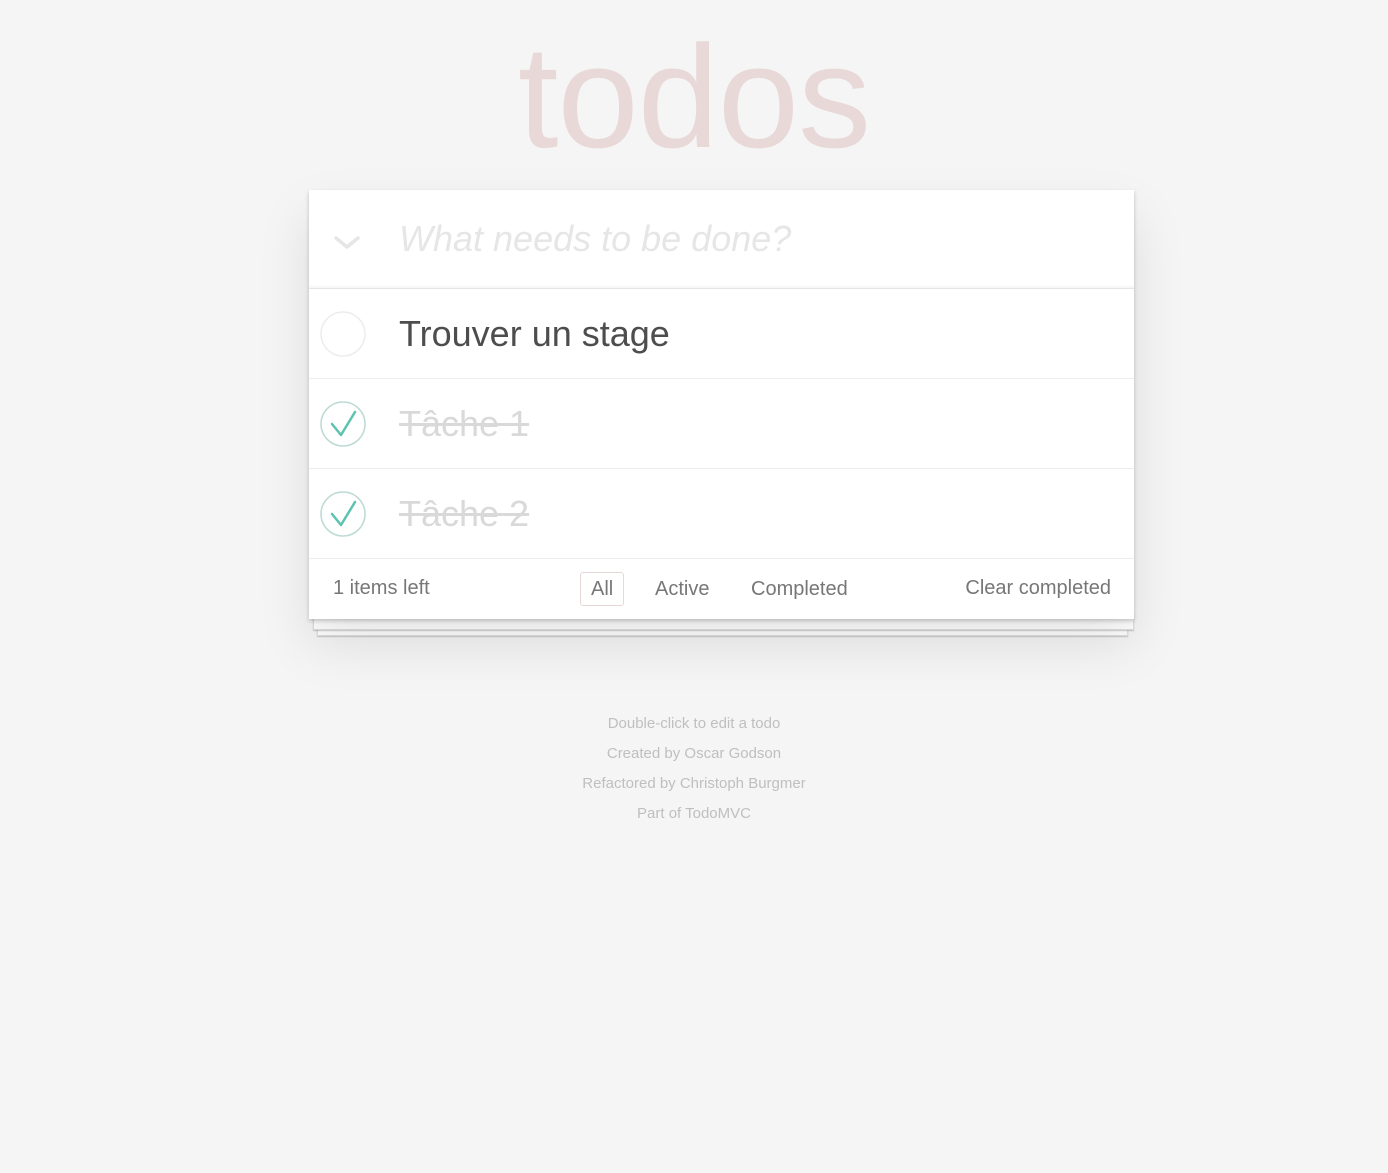 The height and width of the screenshot is (1173, 1388). What do you see at coordinates (682, 589) in the screenshot?
I see `filter-active: Active` at bounding box center [682, 589].